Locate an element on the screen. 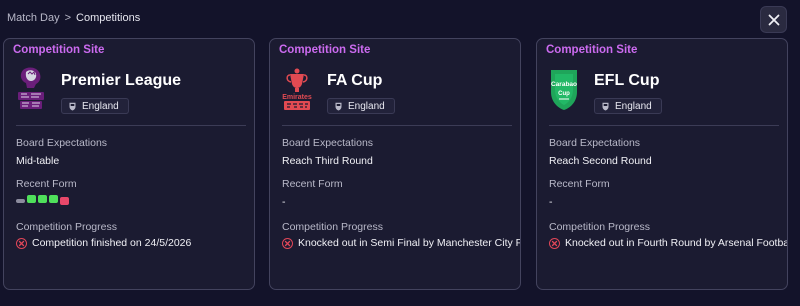  board-expectations-value: Mid-table is located at coordinates (38, 161).